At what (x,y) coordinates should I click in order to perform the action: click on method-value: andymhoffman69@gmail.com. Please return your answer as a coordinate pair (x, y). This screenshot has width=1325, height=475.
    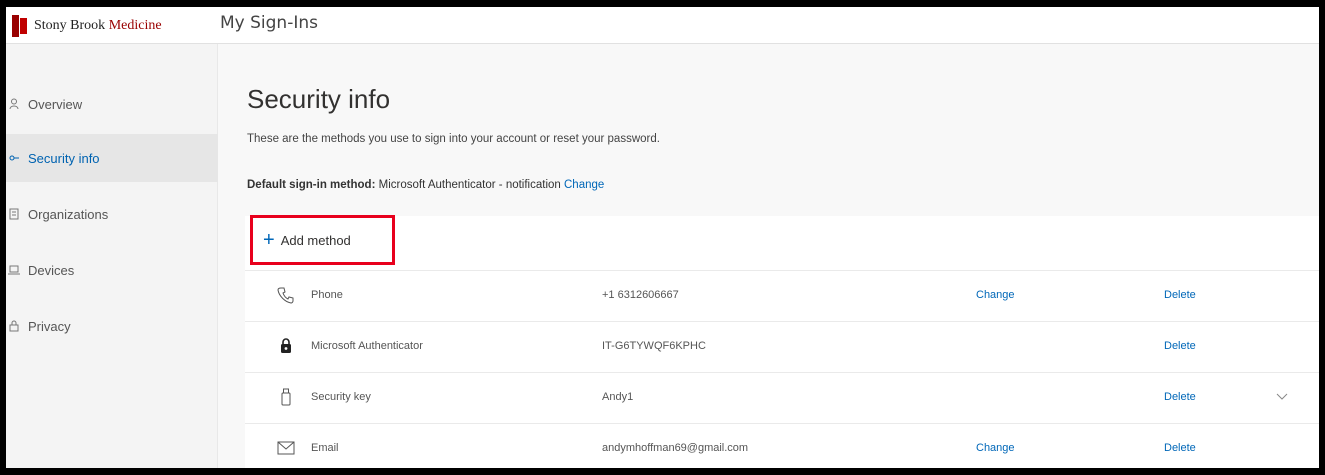
    Looking at the image, I should click on (675, 447).